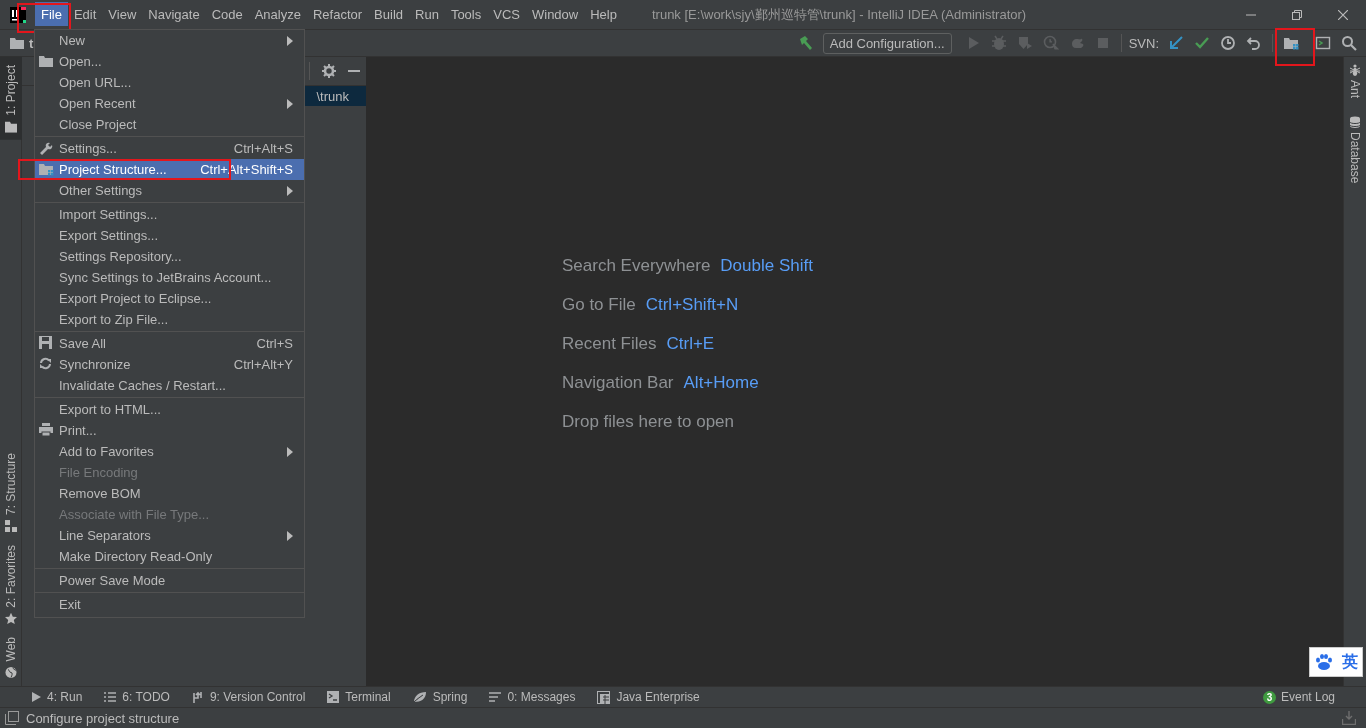 This screenshot has height=728, width=1366. What do you see at coordinates (1102, 43) in the screenshot?
I see `stop-icon` at bounding box center [1102, 43].